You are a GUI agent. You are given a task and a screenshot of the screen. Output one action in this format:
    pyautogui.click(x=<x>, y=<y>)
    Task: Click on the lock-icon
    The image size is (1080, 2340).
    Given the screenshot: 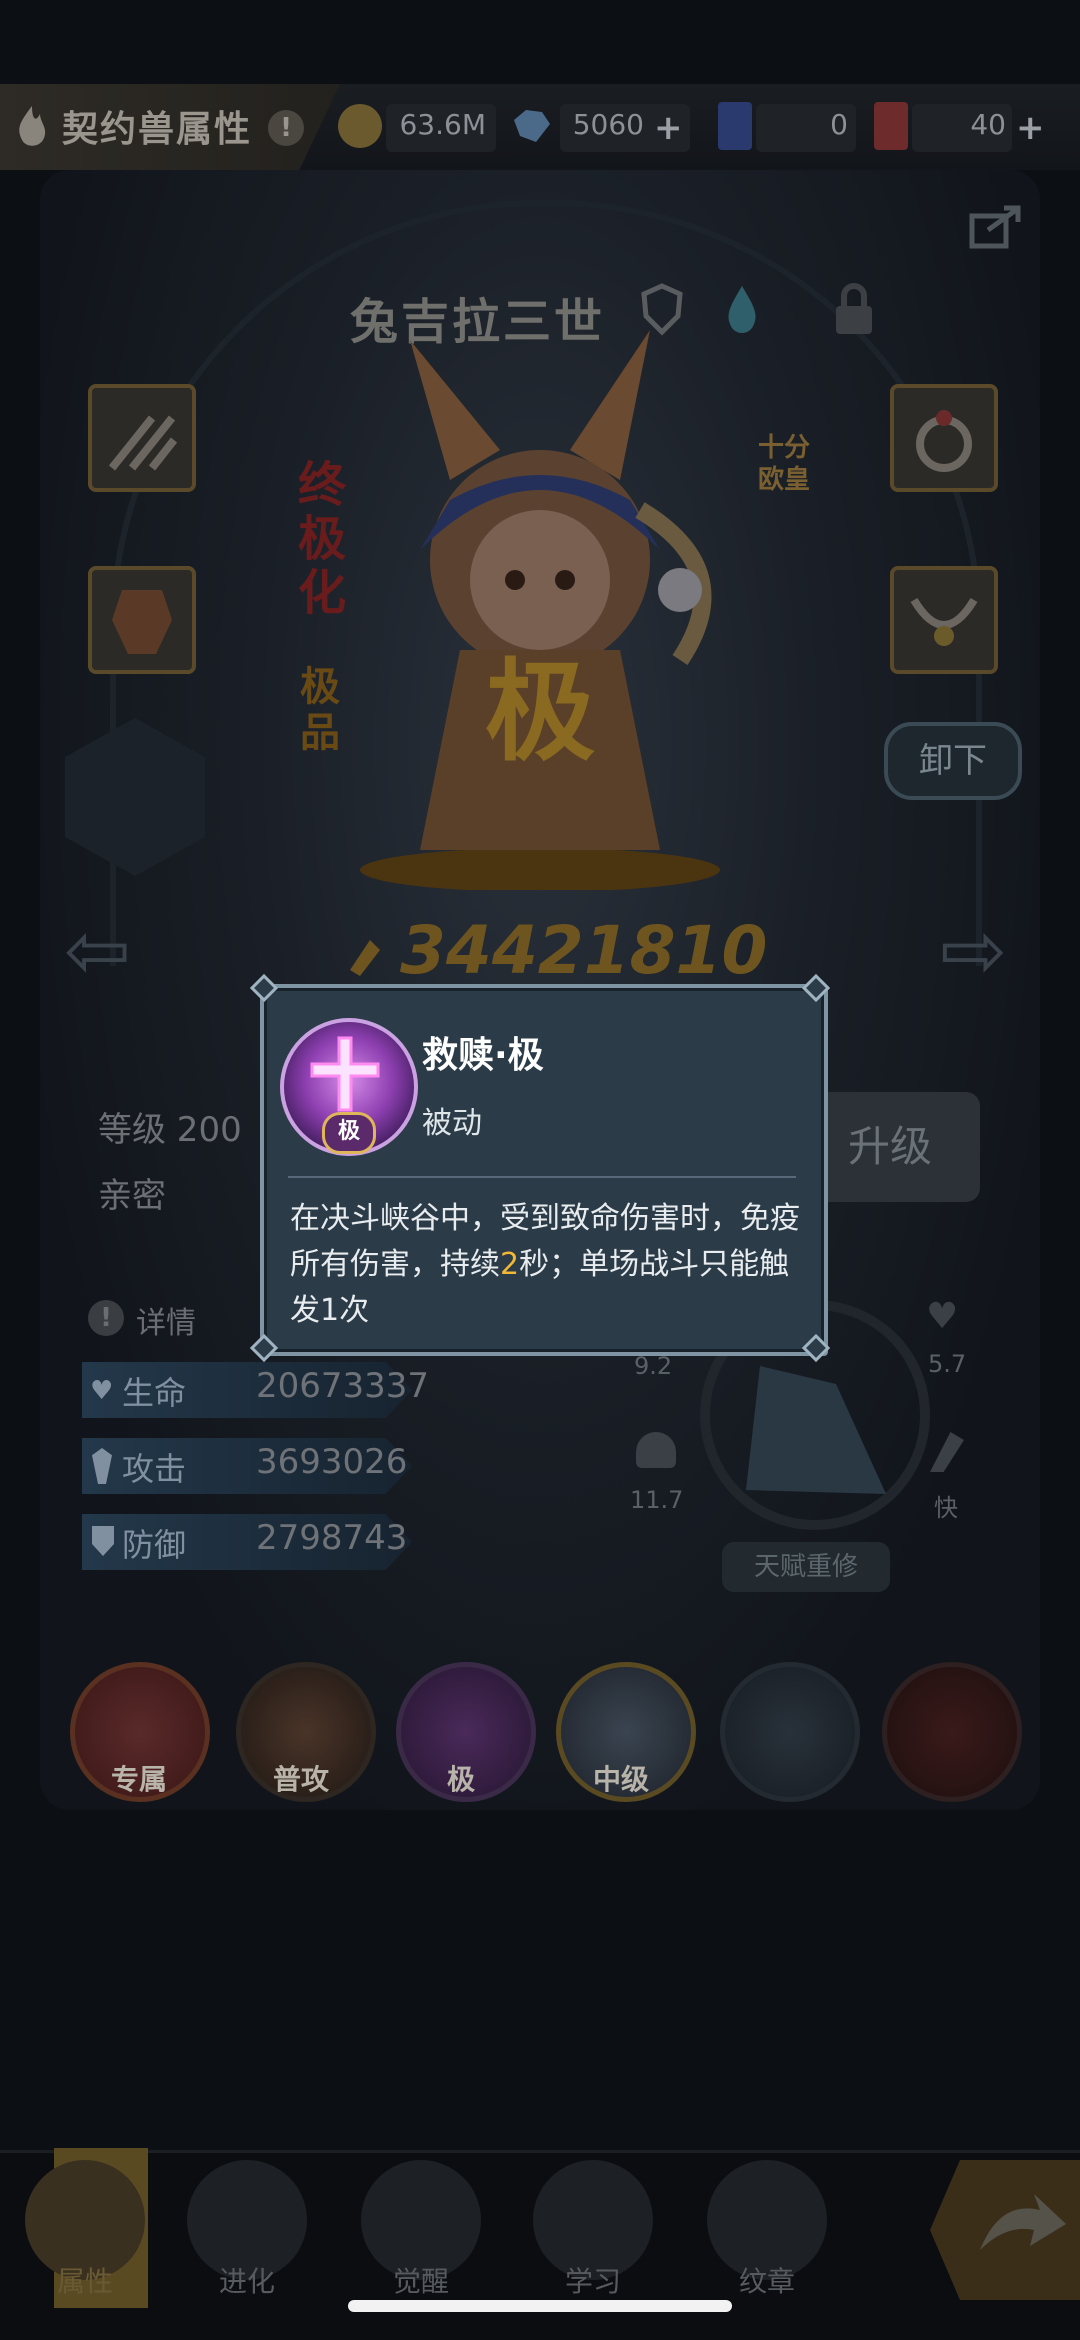 What is the action you would take?
    pyautogui.click(x=854, y=310)
    